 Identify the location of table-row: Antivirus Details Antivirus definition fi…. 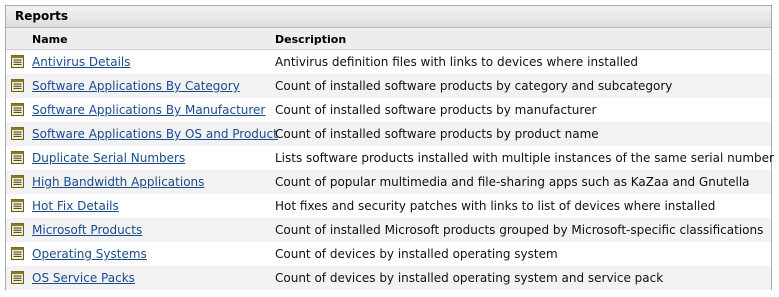
(388, 62).